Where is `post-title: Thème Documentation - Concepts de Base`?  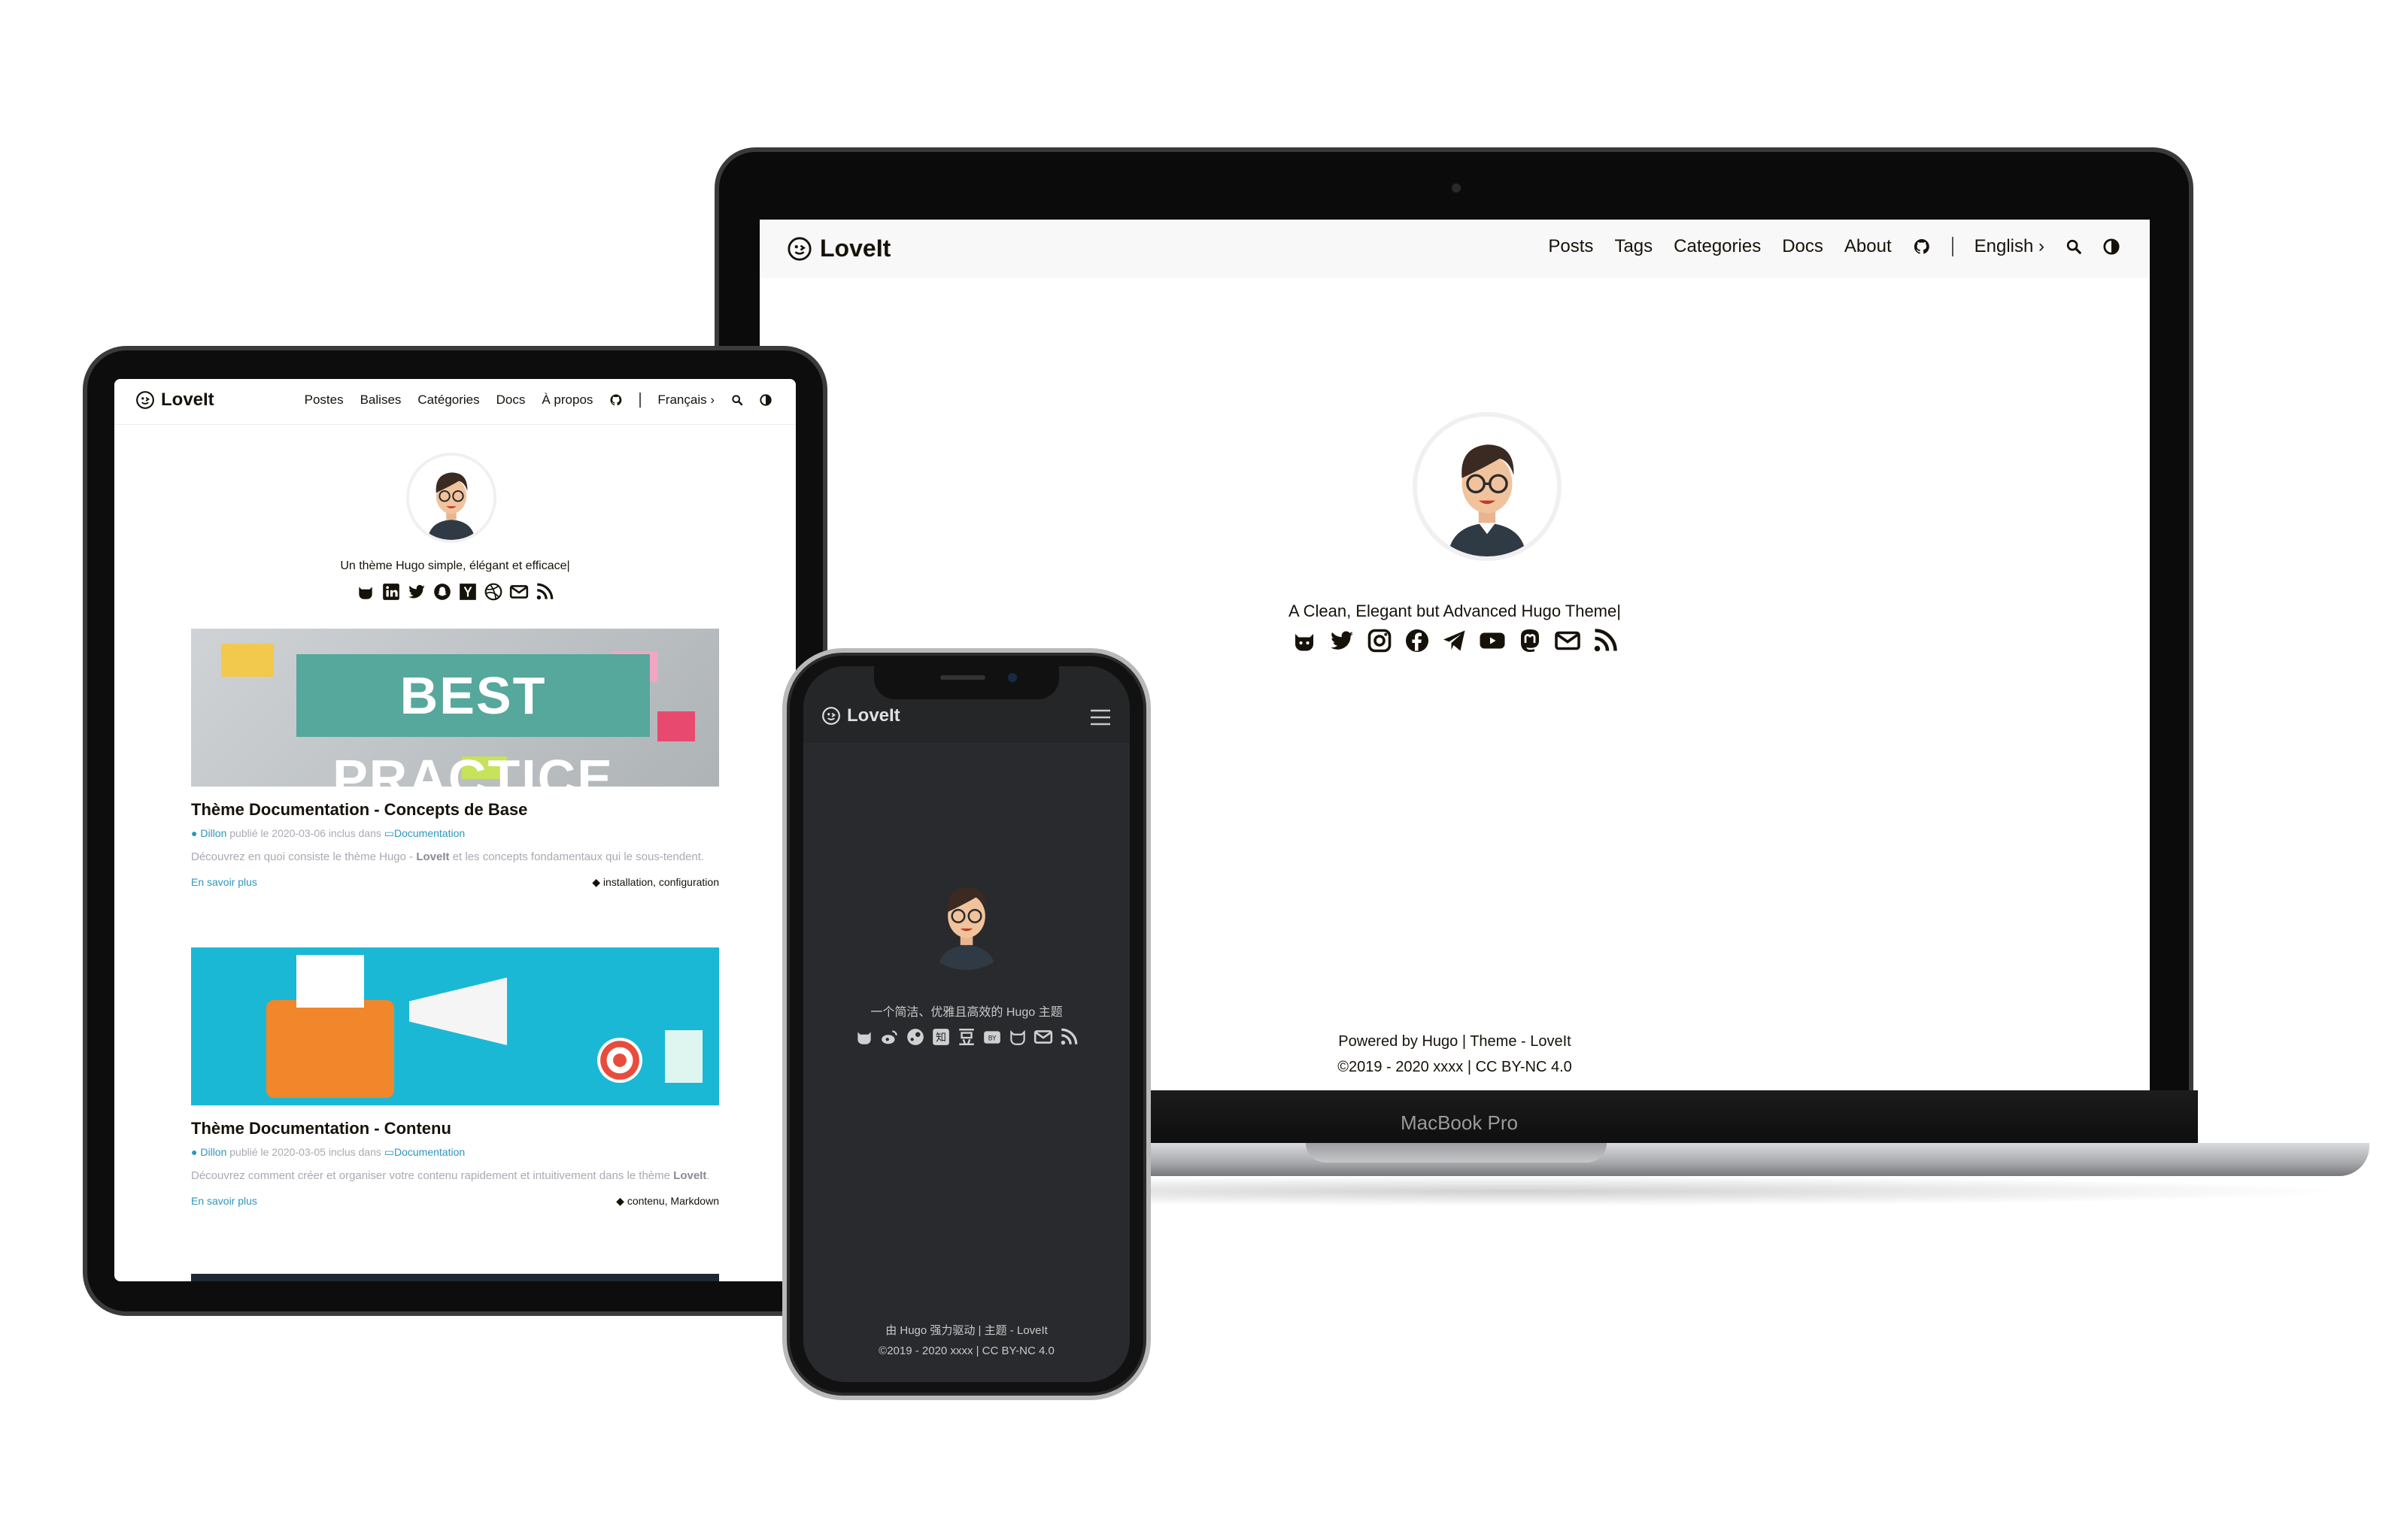 post-title: Thème Documentation - Concepts de Base is located at coordinates (455, 810).